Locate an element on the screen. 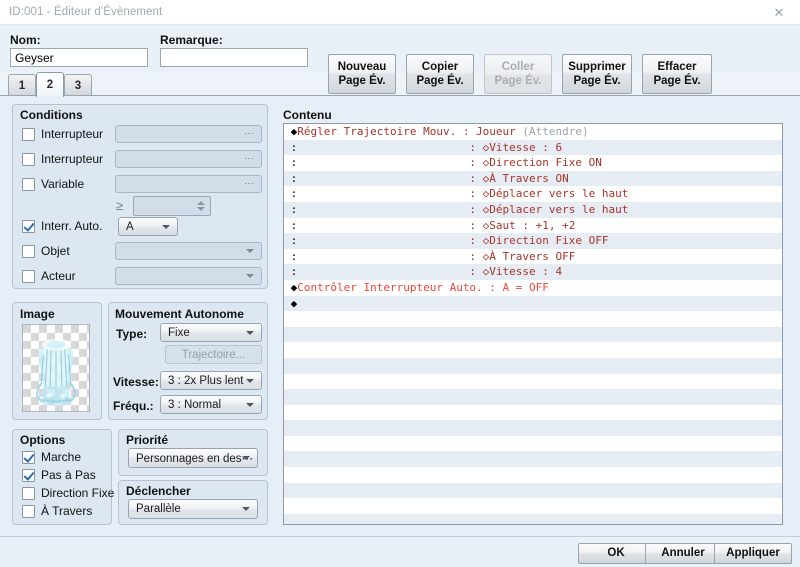  condition-switch-2-checkbox: Interrupteur is located at coordinates (62, 159).